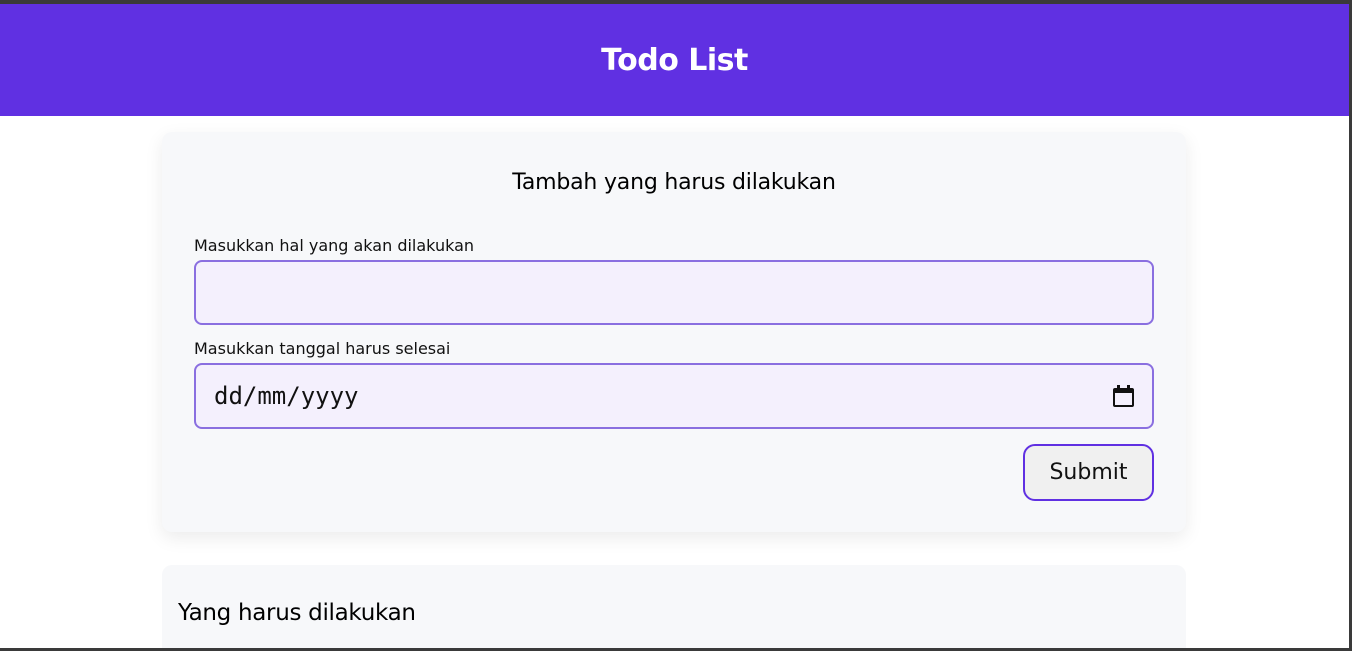 The image size is (1352, 651). Describe the element at coordinates (1088, 472) in the screenshot. I see `submit-button: Submit` at that location.